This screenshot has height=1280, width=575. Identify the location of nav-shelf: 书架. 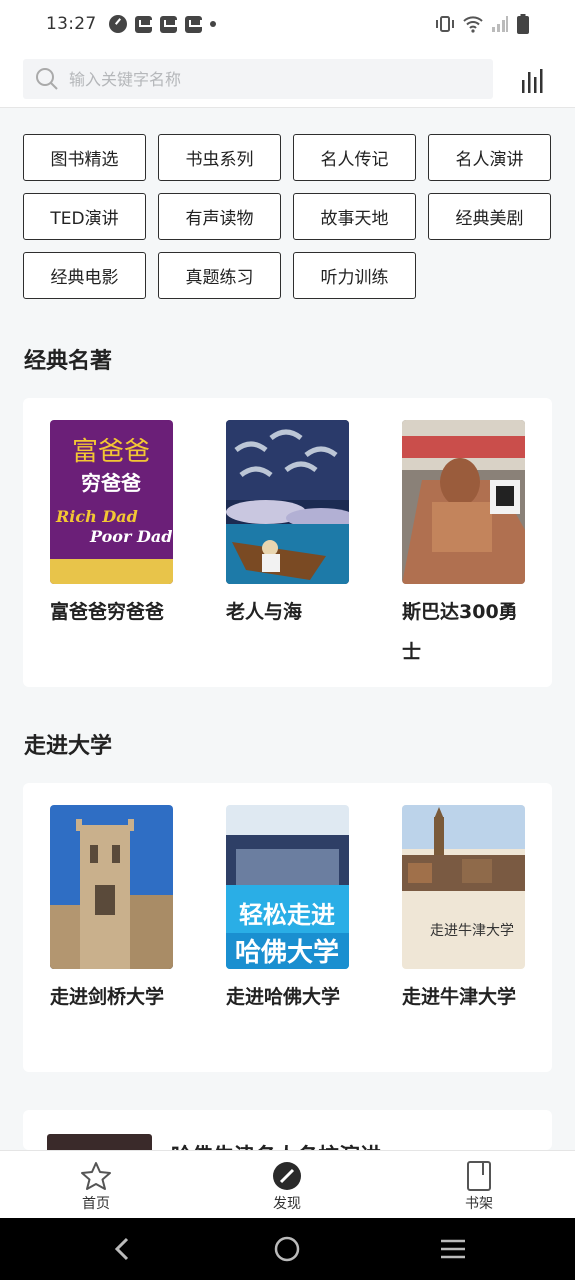
(479, 1187).